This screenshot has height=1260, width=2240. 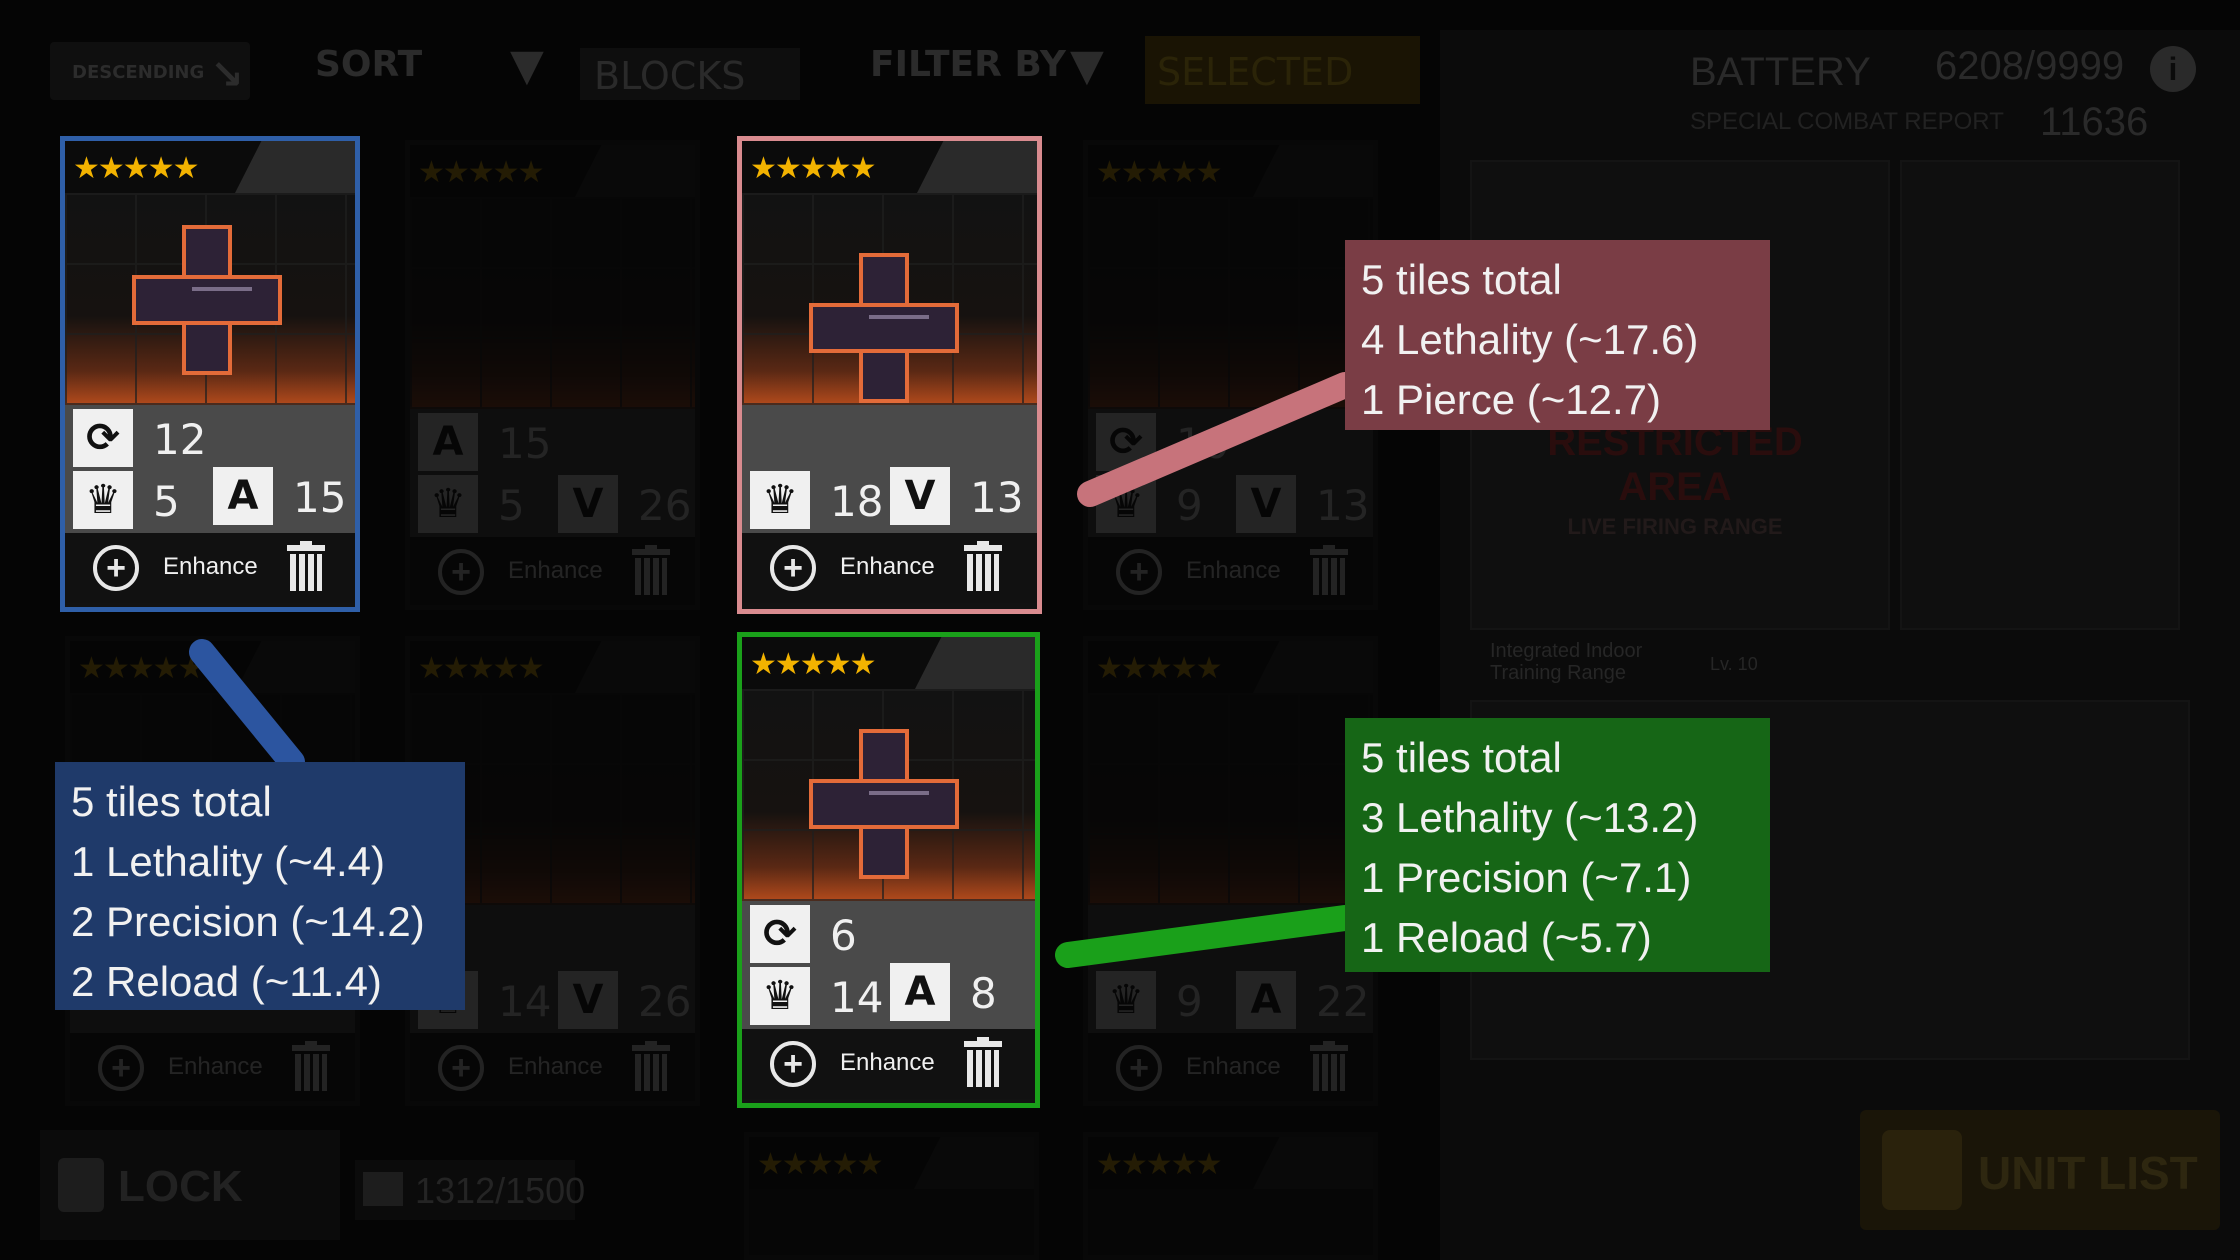 I want to click on pink-connector-line, so click(x=1217, y=439).